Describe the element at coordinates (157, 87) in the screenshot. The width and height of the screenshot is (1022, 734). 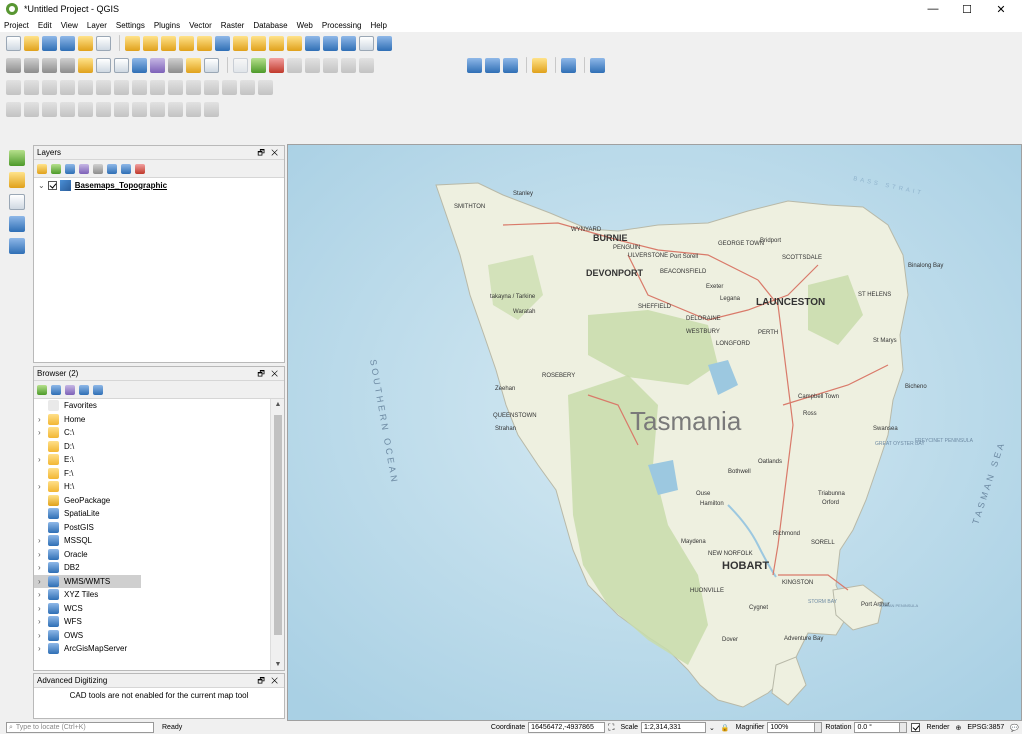
I see `delete-part-icon` at that location.